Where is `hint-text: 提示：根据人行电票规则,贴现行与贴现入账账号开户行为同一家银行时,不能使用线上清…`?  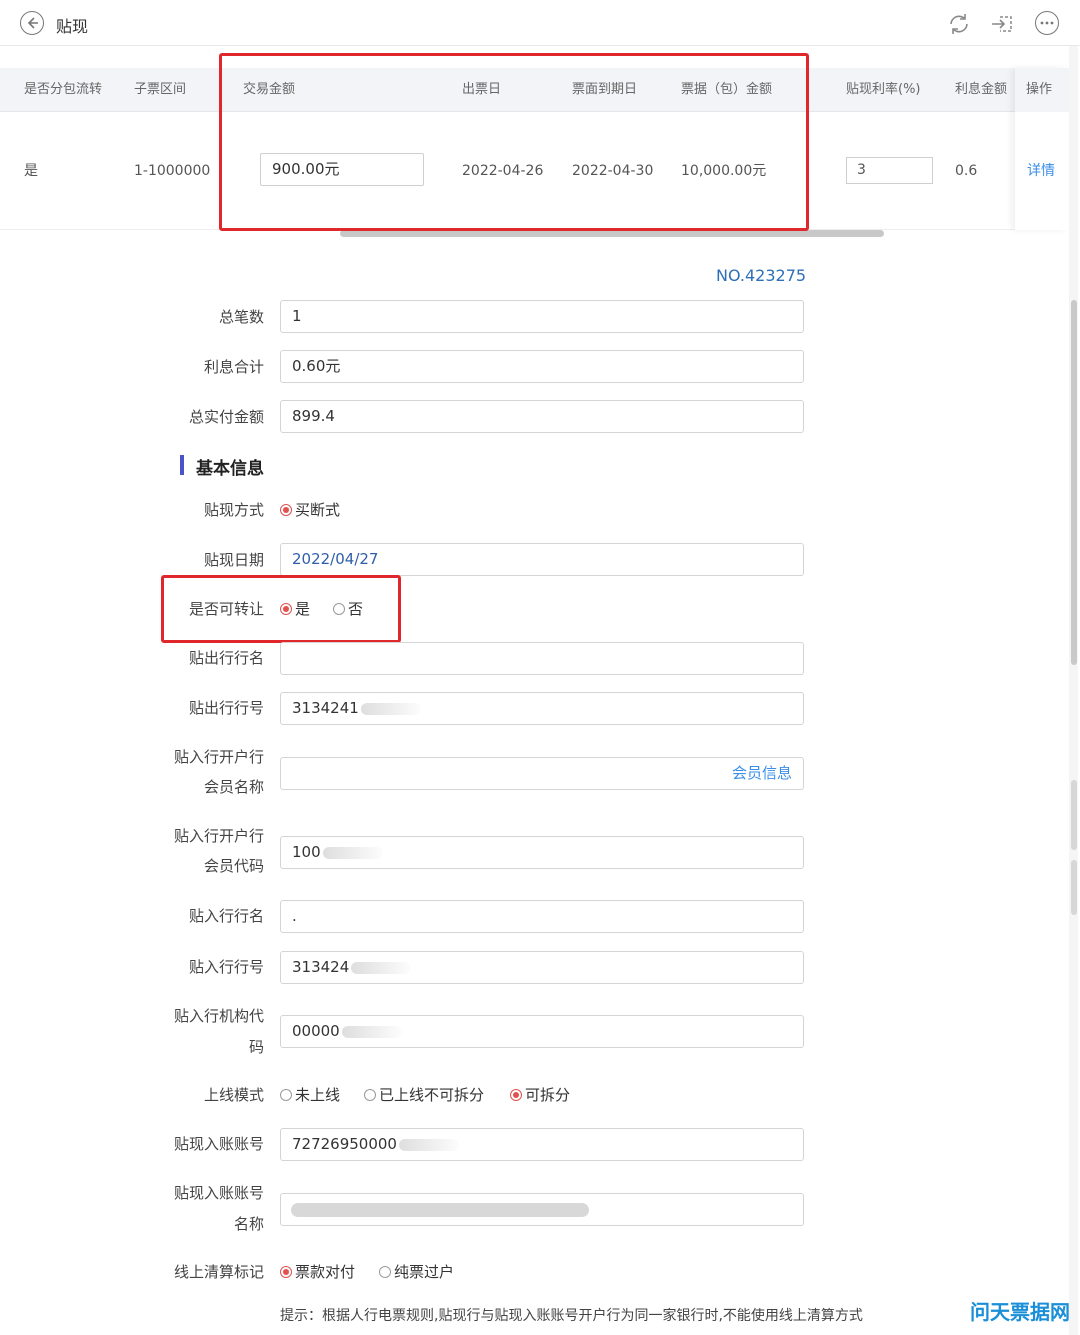
hint-text: 提示：根据人行电票规则,贴现行与贴现入账账号开户行为同一家银行时,不能使用线上清… is located at coordinates (571, 1316).